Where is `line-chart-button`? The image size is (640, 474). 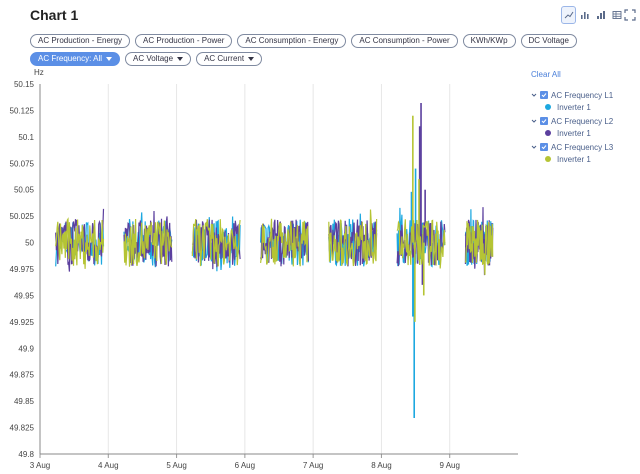
line-chart-button is located at coordinates (568, 15).